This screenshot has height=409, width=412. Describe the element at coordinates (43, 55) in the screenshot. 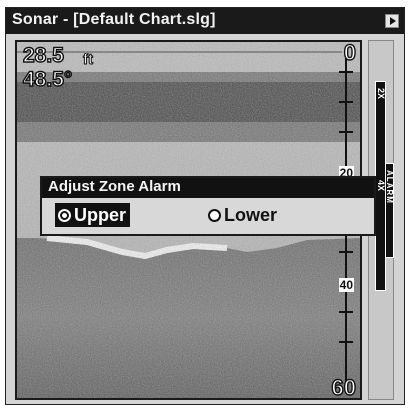

I see `depth-readout: 28.5` at that location.